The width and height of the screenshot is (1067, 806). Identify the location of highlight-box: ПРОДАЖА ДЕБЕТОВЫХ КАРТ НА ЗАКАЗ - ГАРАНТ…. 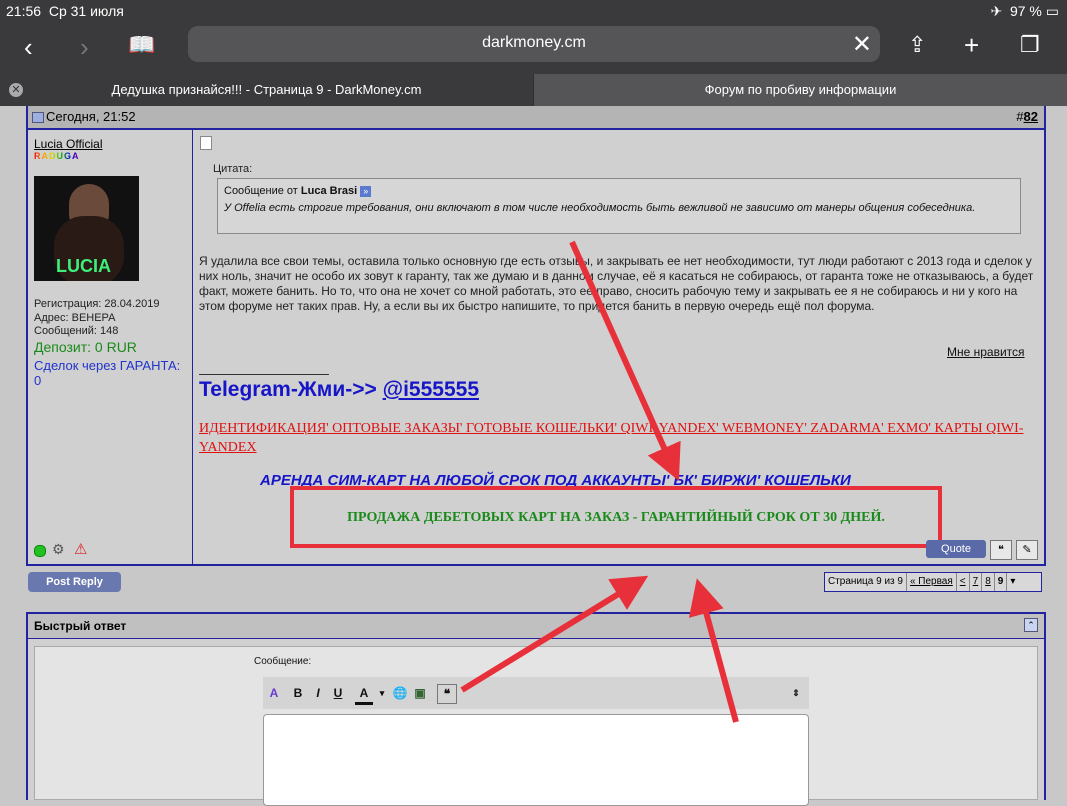
(616, 517).